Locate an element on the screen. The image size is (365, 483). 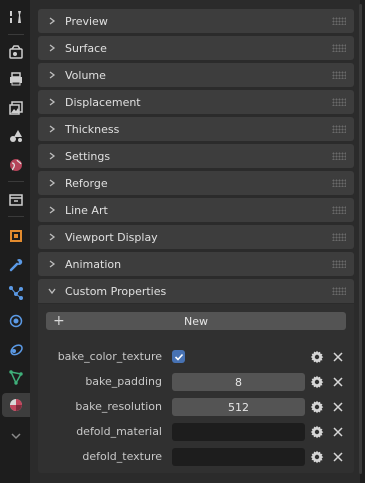
bake-resolution-field: 512 is located at coordinates (238, 407).